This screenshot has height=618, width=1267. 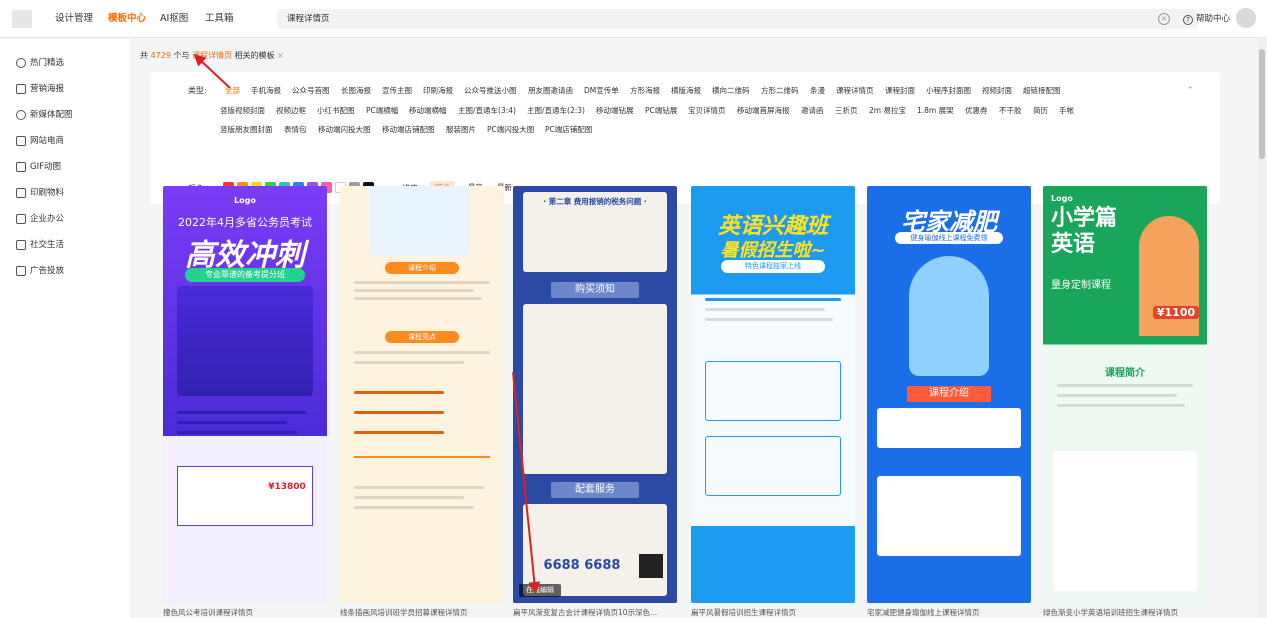 What do you see at coordinates (1084, 231) in the screenshot?
I see `card-title: 小学篇 英语` at bounding box center [1084, 231].